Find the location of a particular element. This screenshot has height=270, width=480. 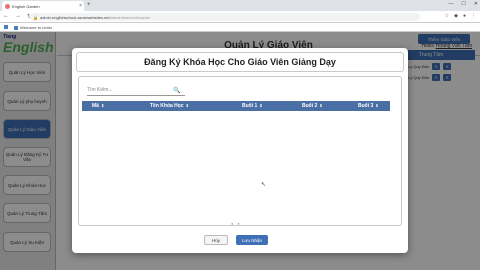

bookmarks-bar: Welcome to Linter is located at coordinates (240, 27).